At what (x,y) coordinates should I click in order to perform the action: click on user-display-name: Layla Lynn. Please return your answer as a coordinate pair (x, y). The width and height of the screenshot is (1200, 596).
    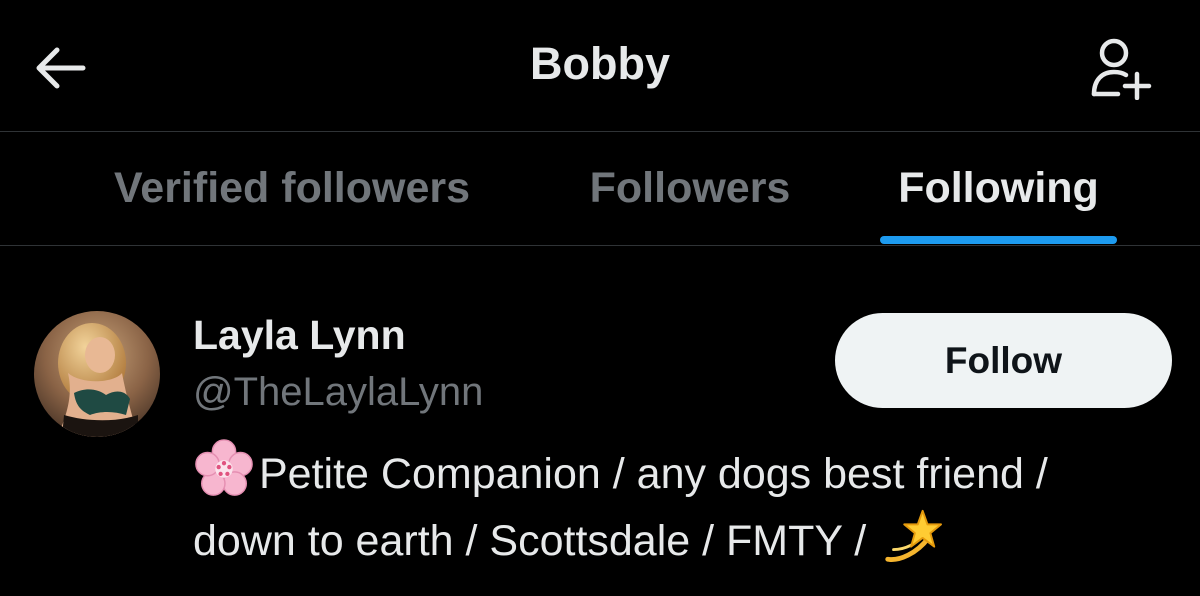
    Looking at the image, I should click on (299, 335).